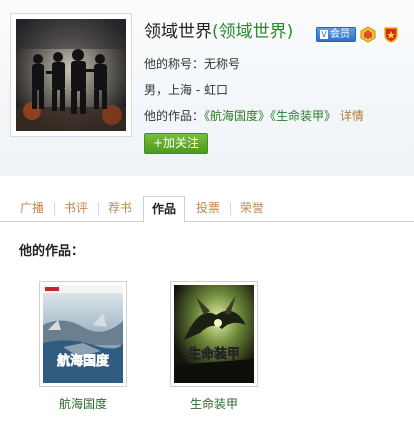 Image resolution: width=414 pixels, height=434 pixels. I want to click on shield-medal-icon, so click(391, 34).